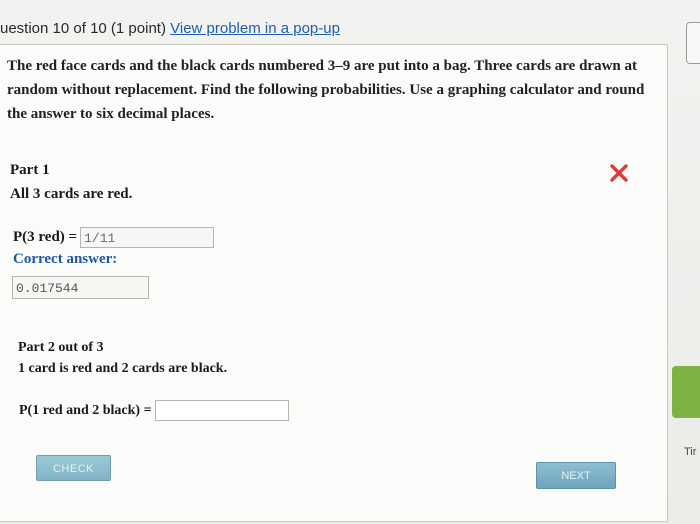 This screenshot has width=700, height=524. What do you see at coordinates (686, 392) in the screenshot?
I see `side-green-tab` at bounding box center [686, 392].